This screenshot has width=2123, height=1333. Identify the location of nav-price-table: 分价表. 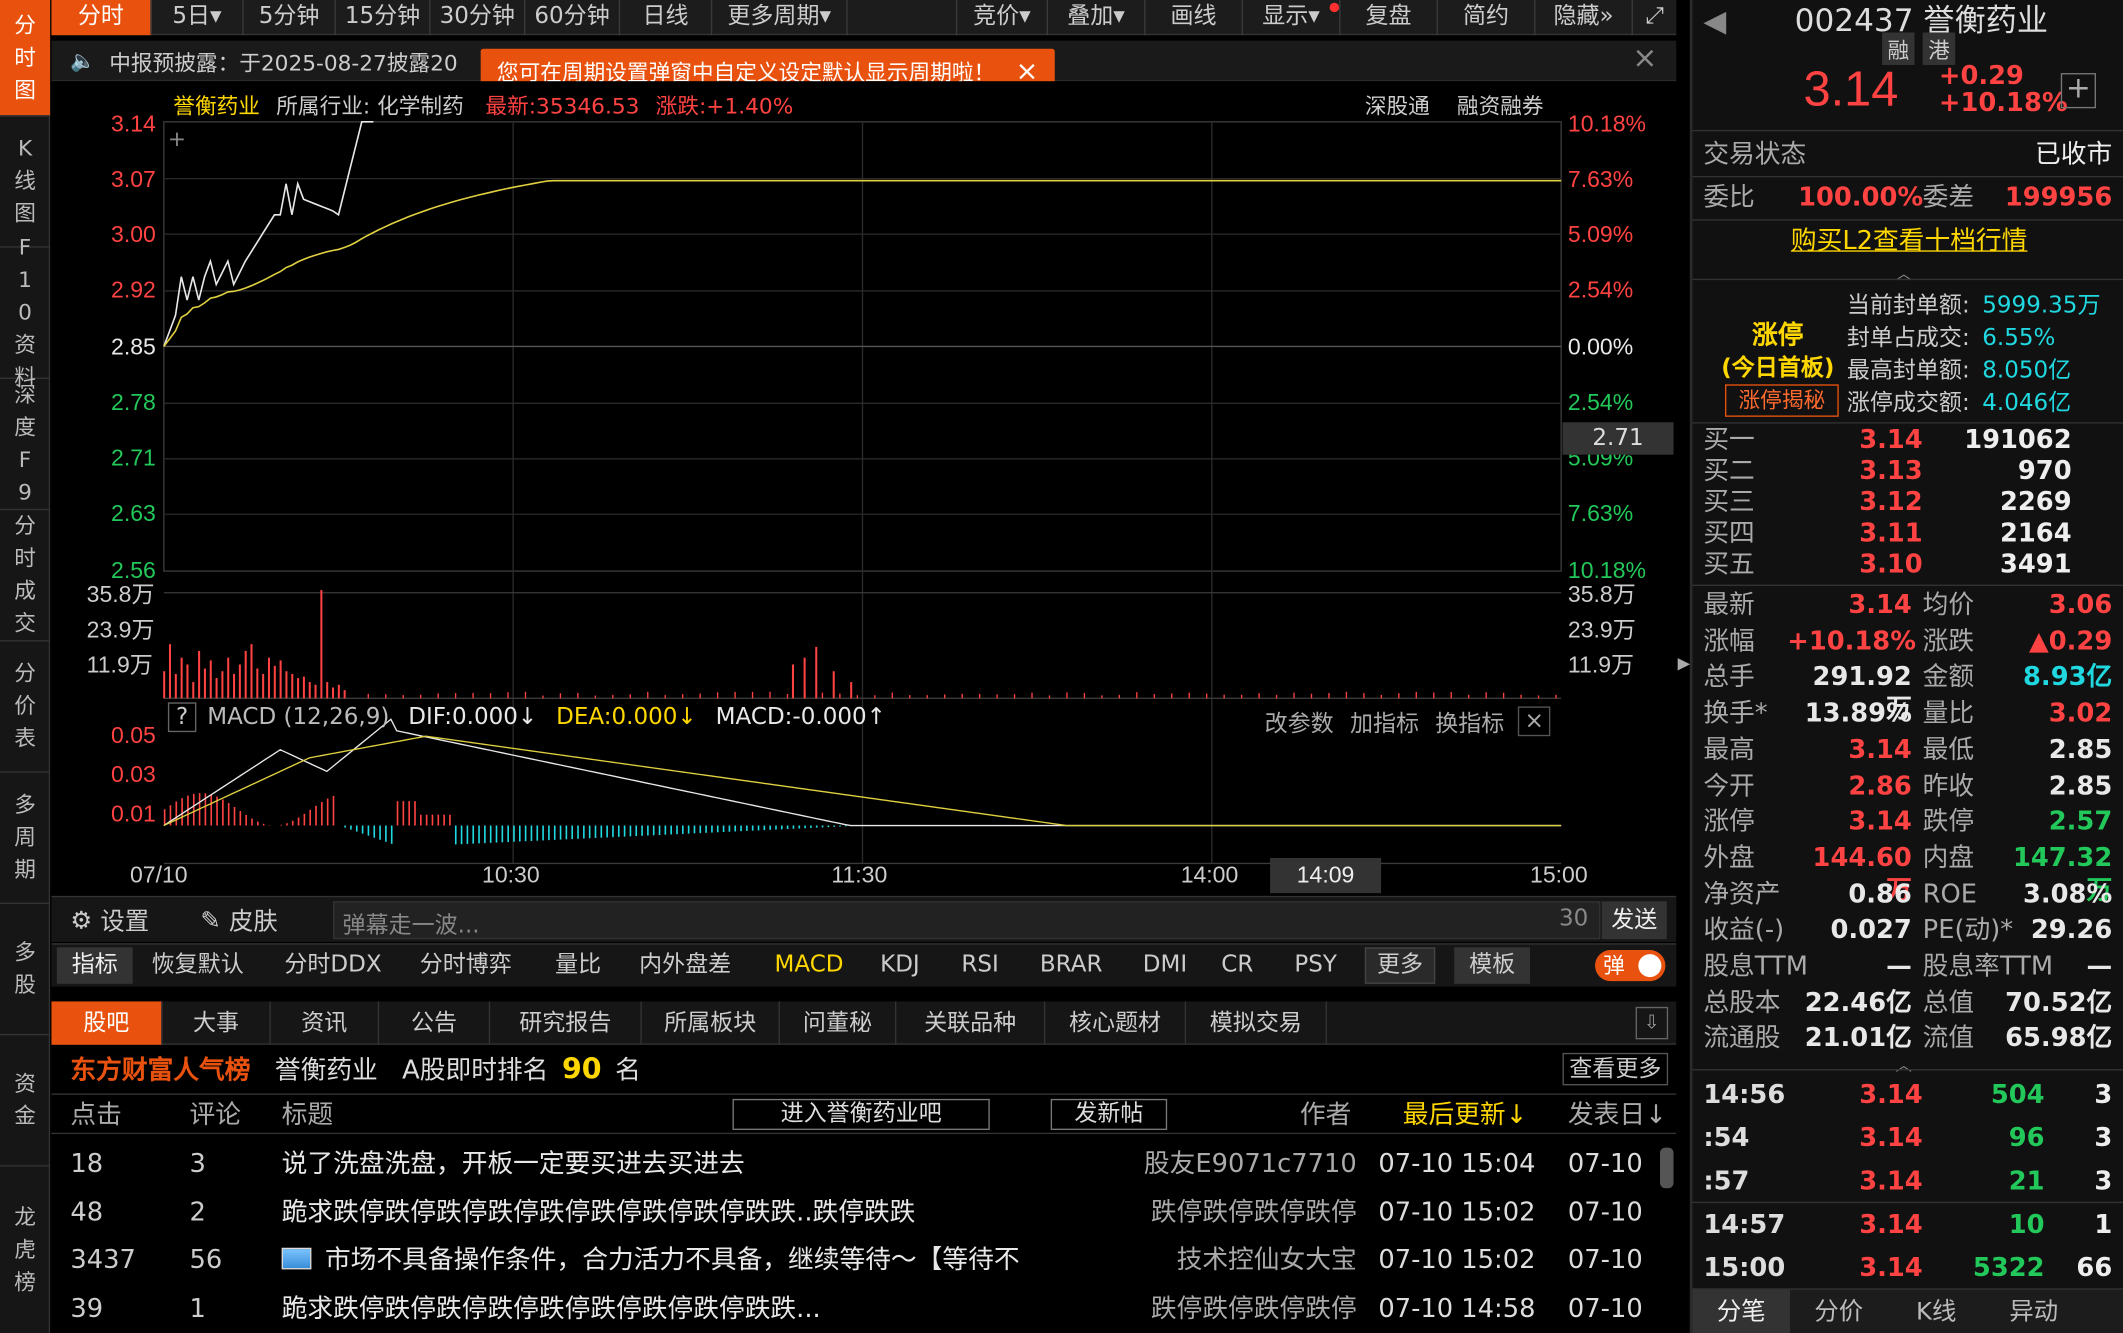
(25, 706).